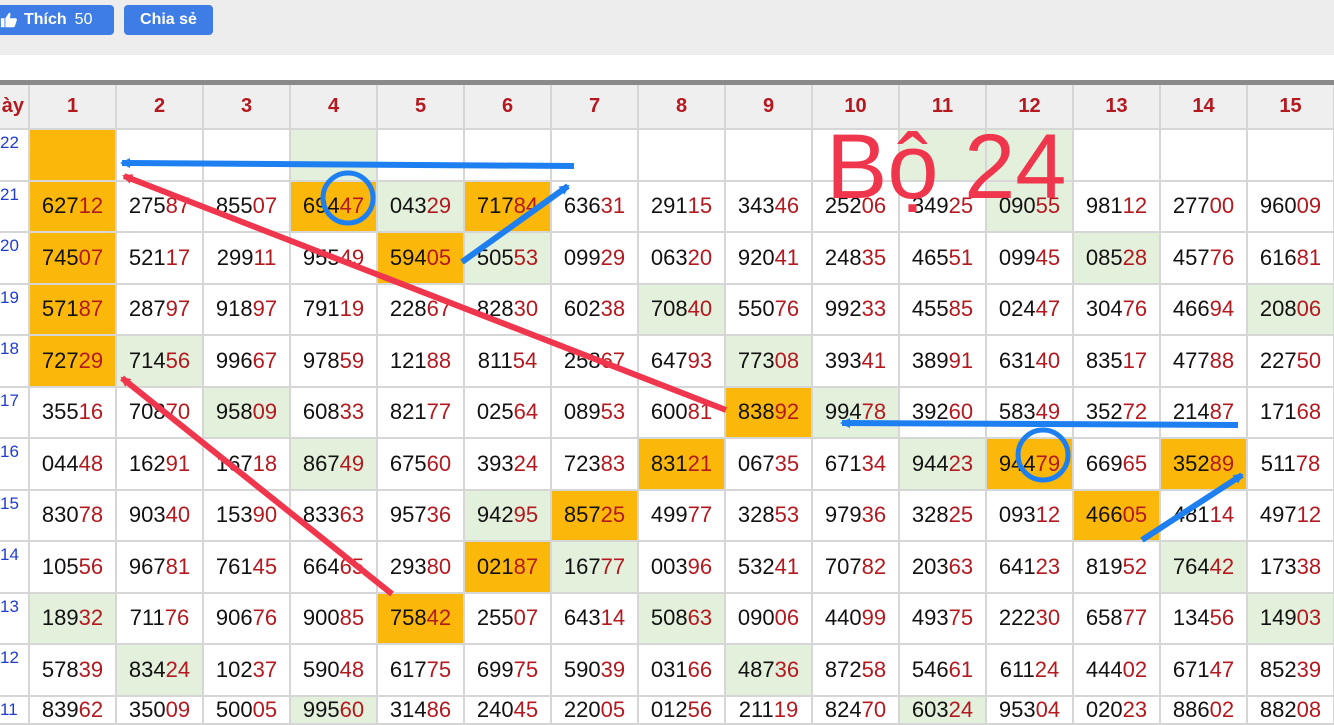 This screenshot has width=1334, height=725. I want to click on cell-prefix: 248, so click(843, 257).